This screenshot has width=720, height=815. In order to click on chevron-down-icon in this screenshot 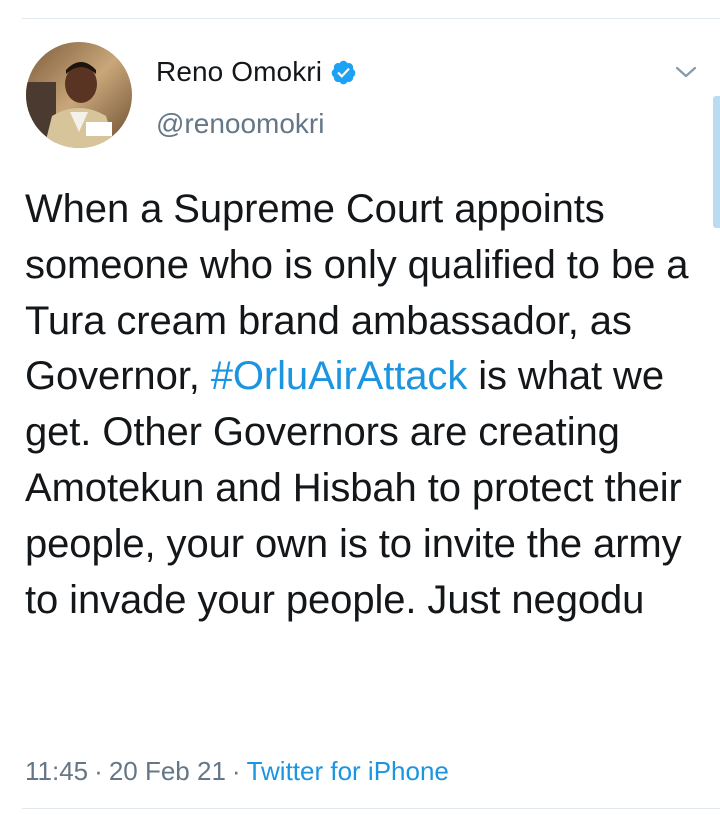, I will do `click(686, 72)`.